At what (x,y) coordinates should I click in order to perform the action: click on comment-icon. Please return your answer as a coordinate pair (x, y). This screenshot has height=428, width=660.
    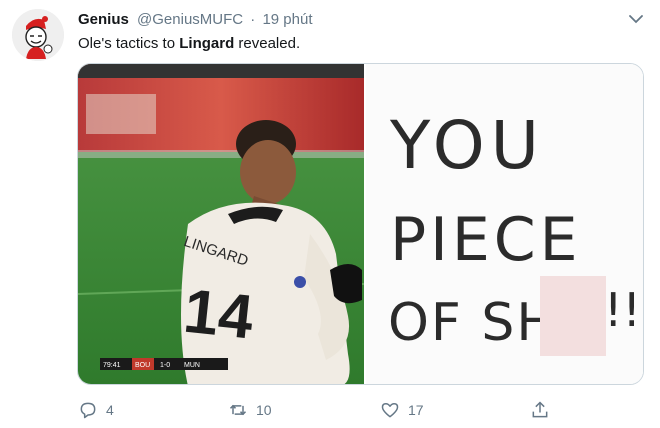
    Looking at the image, I should click on (88, 410).